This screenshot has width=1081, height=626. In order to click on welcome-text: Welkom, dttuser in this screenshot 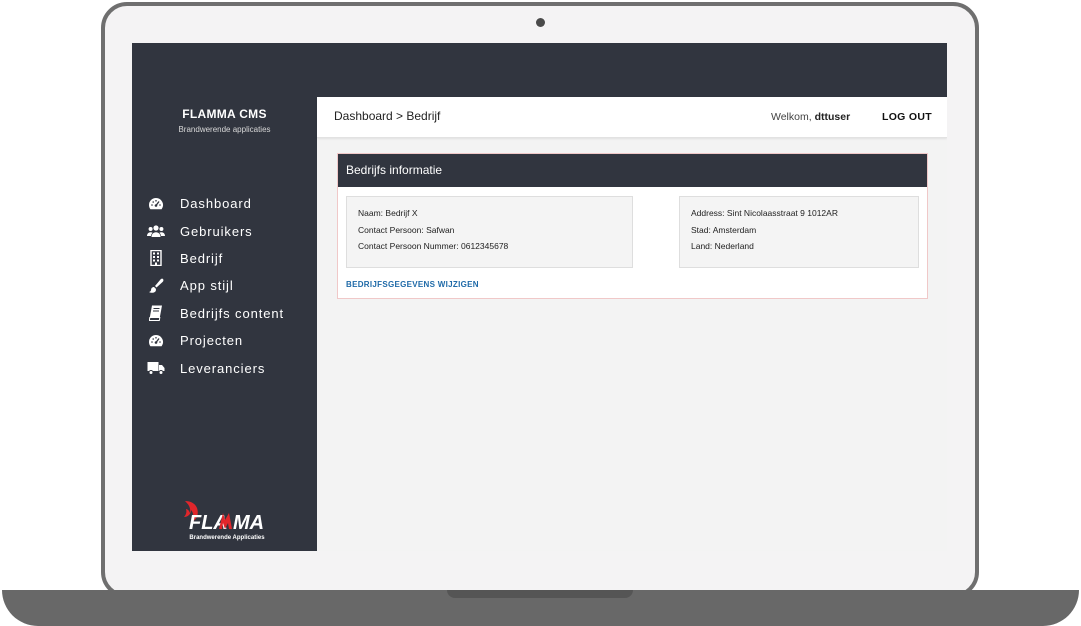, I will do `click(810, 117)`.